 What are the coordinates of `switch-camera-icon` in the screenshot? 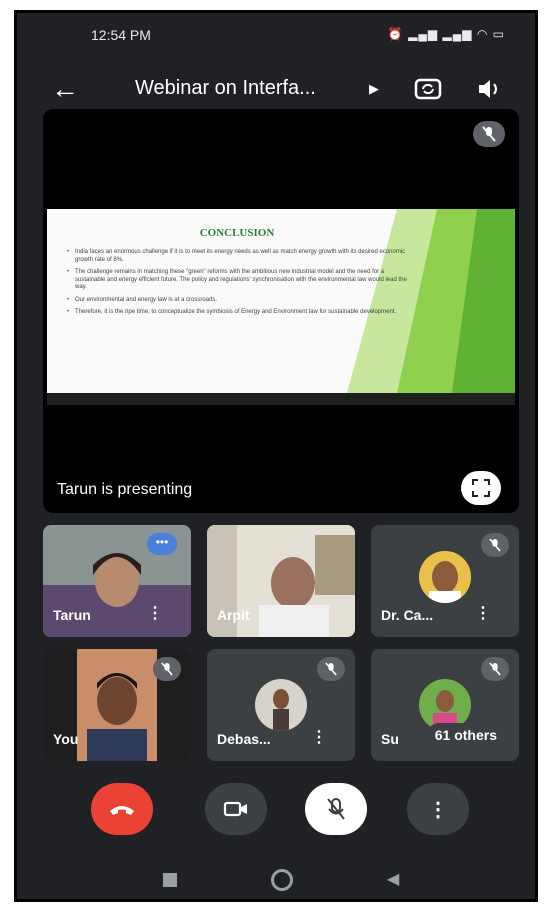 It's located at (428, 88).